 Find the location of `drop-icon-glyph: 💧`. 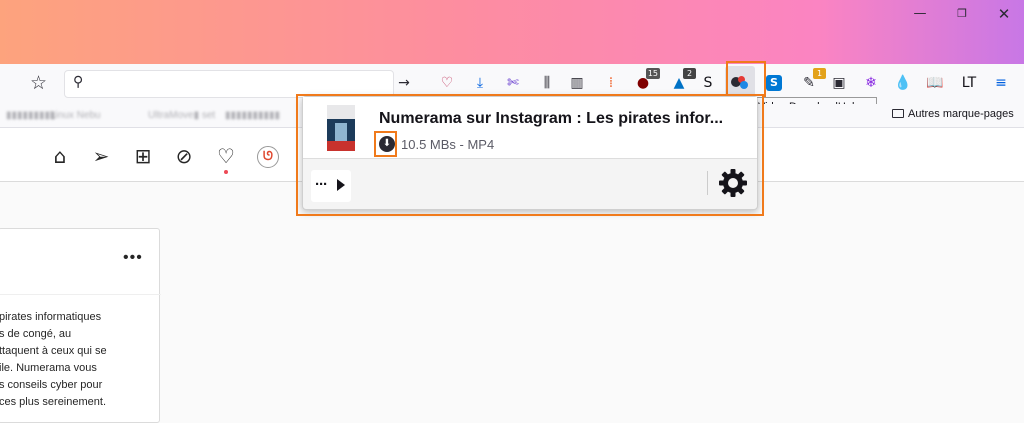

drop-icon-glyph: 💧 is located at coordinates (903, 83).